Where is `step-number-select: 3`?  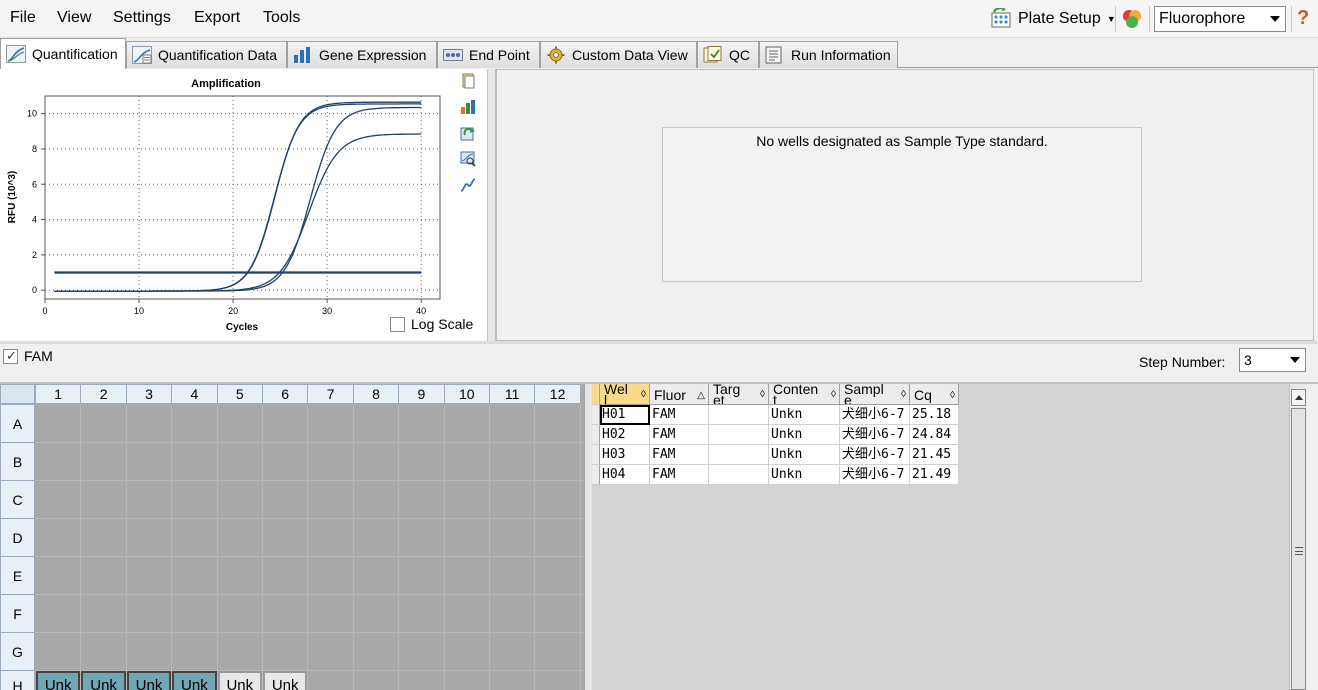
step-number-select: 3 is located at coordinates (1272, 360).